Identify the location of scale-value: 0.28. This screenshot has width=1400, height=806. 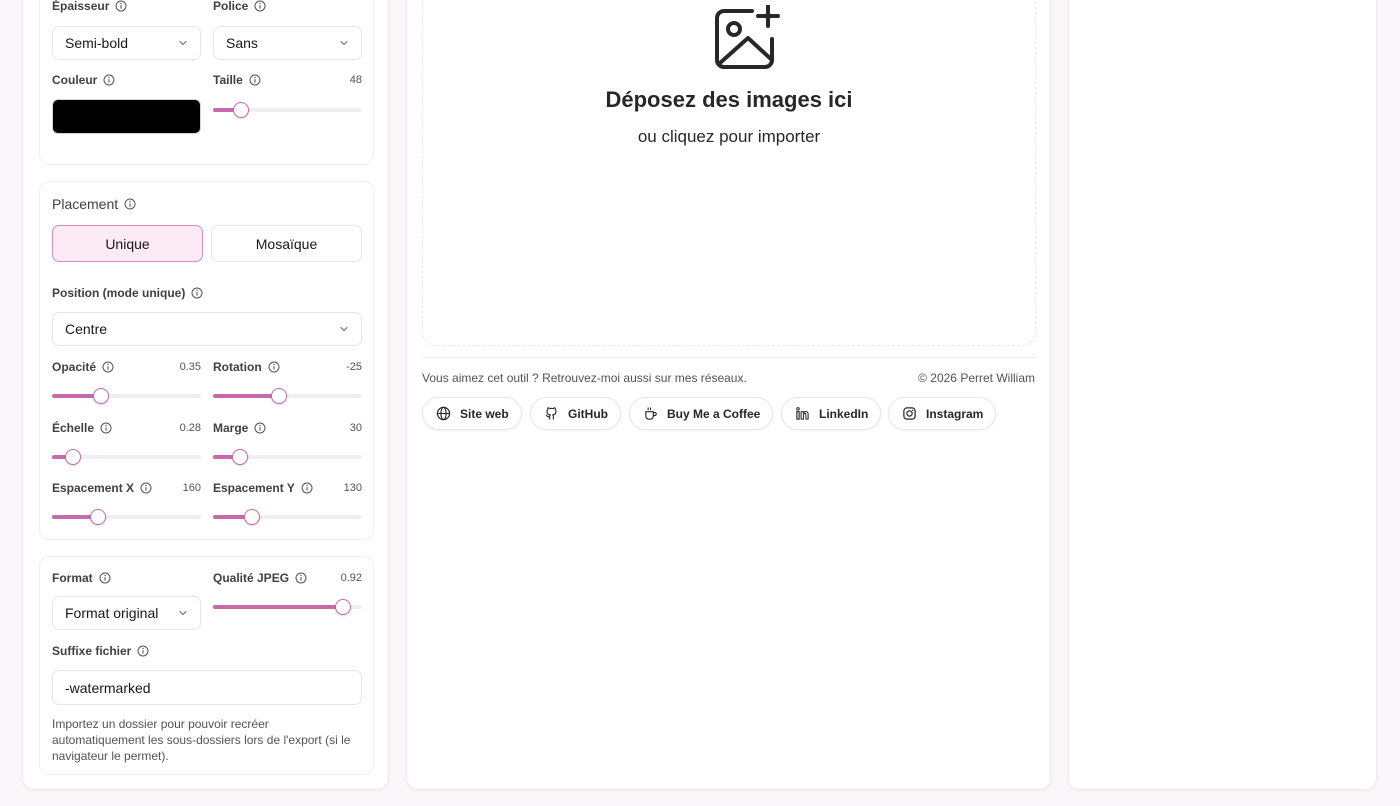
(190, 428).